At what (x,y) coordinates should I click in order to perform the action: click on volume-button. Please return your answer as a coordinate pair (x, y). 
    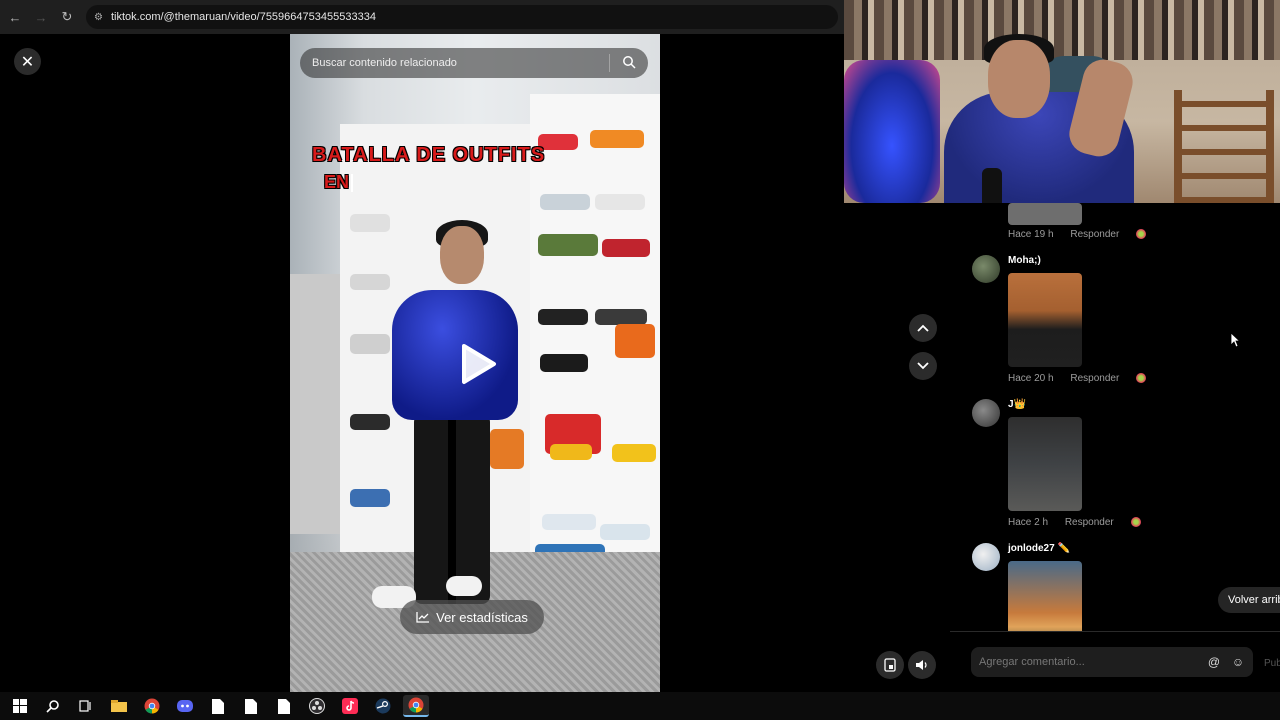
    Looking at the image, I should click on (922, 665).